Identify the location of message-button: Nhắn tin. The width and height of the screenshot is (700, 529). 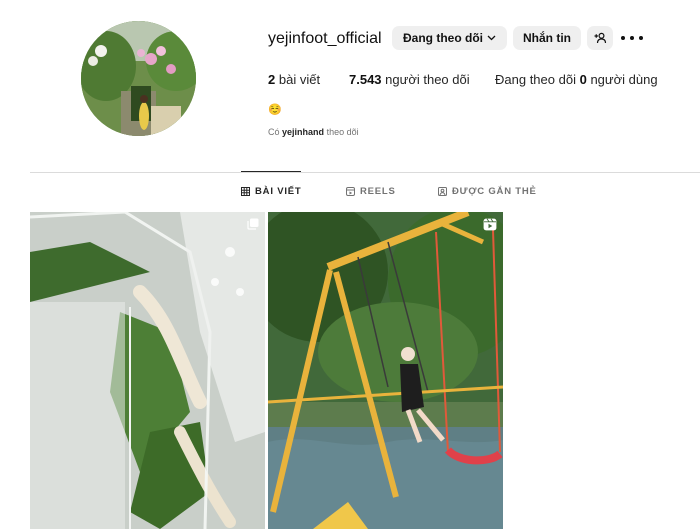
(547, 38).